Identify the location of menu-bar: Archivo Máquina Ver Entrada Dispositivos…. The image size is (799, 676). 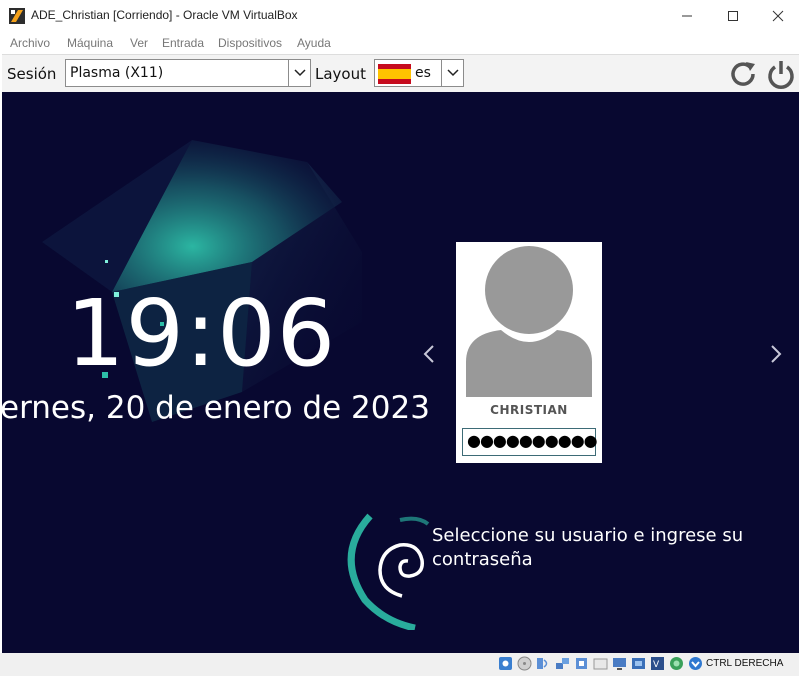
(399, 43).